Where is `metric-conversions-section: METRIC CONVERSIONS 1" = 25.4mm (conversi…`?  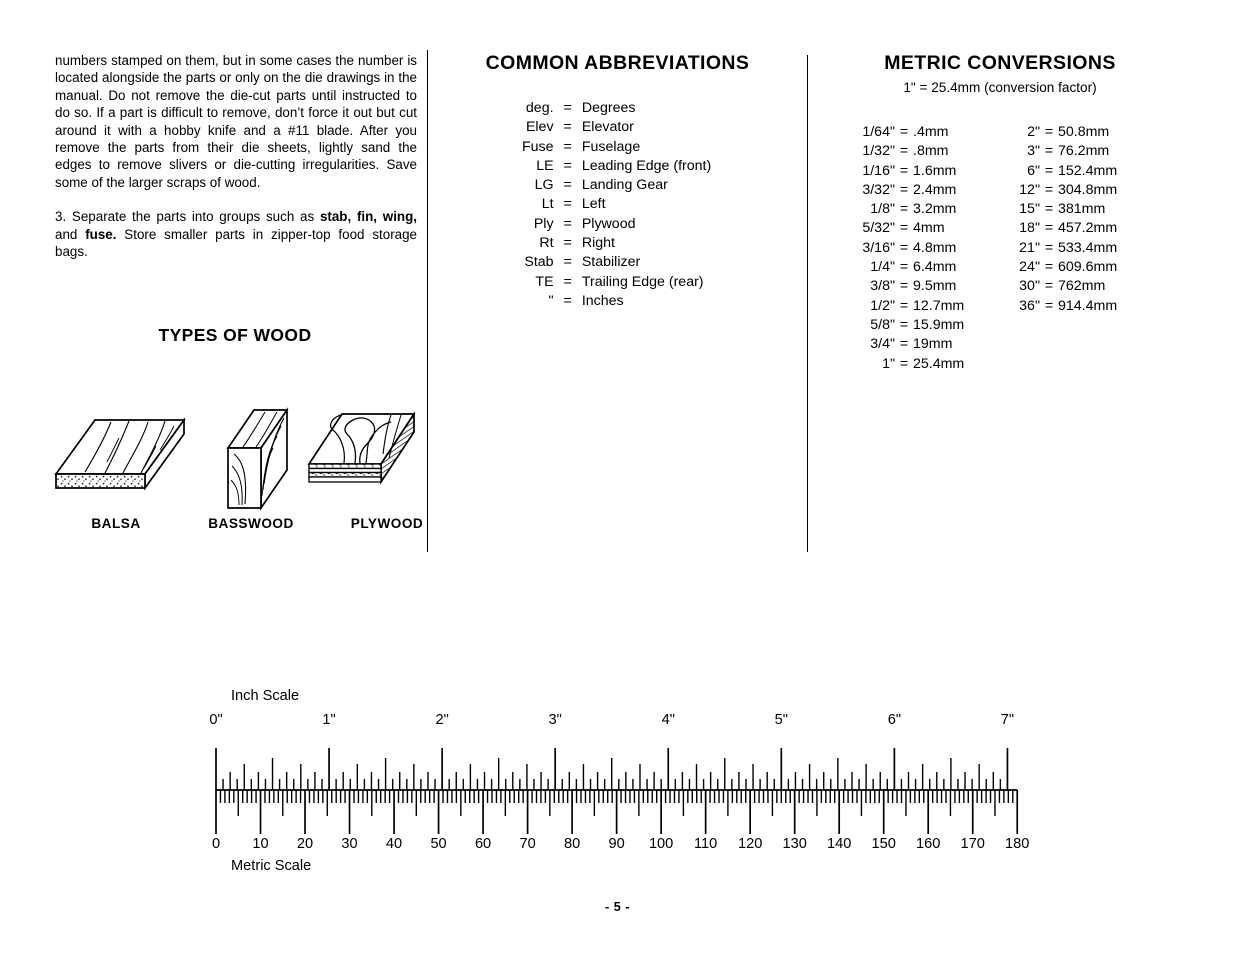 metric-conversions-section: METRIC CONVERSIONS 1" = 25.4mm (conversi… is located at coordinates (1000, 213).